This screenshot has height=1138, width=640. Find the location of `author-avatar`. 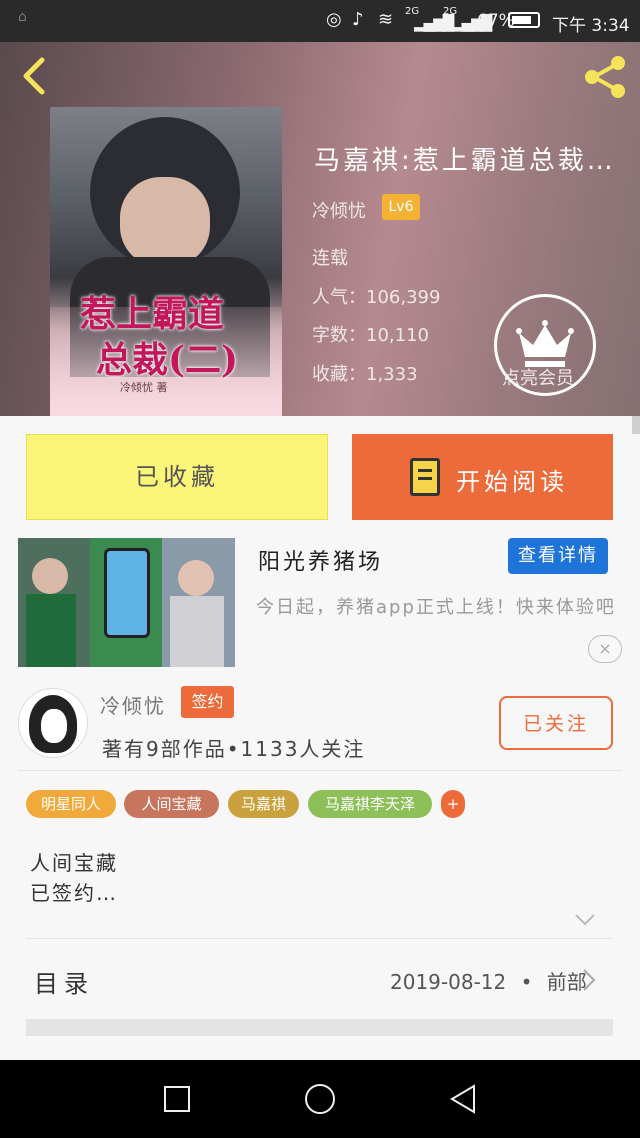

author-avatar is located at coordinates (53, 723).